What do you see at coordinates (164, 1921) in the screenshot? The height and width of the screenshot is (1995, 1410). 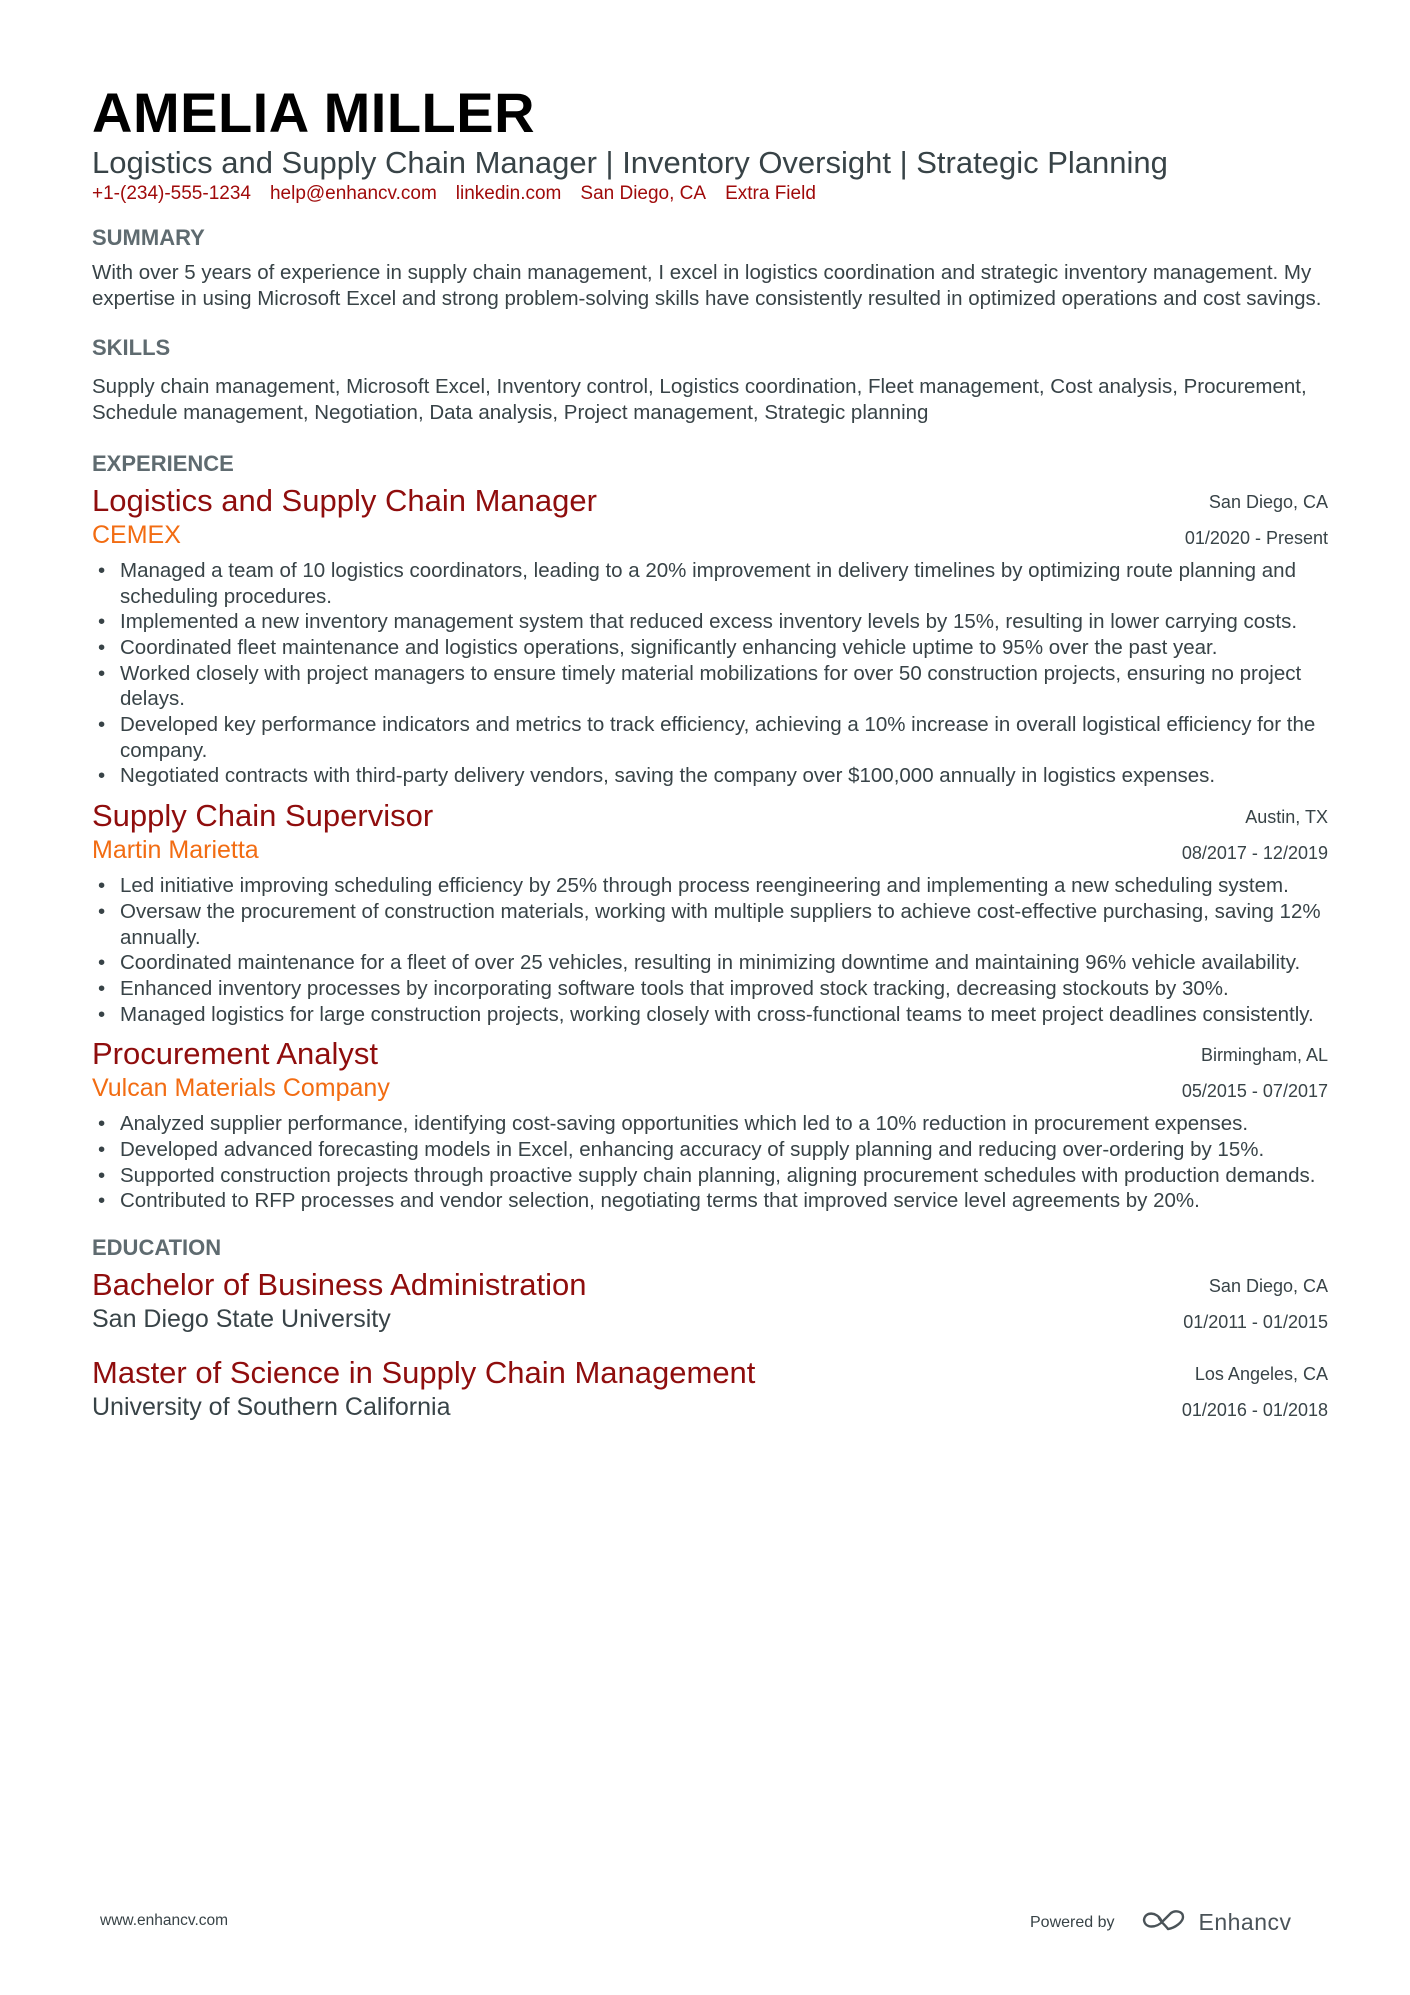 I see `footer-website-link: www.enhancv.com` at bounding box center [164, 1921].